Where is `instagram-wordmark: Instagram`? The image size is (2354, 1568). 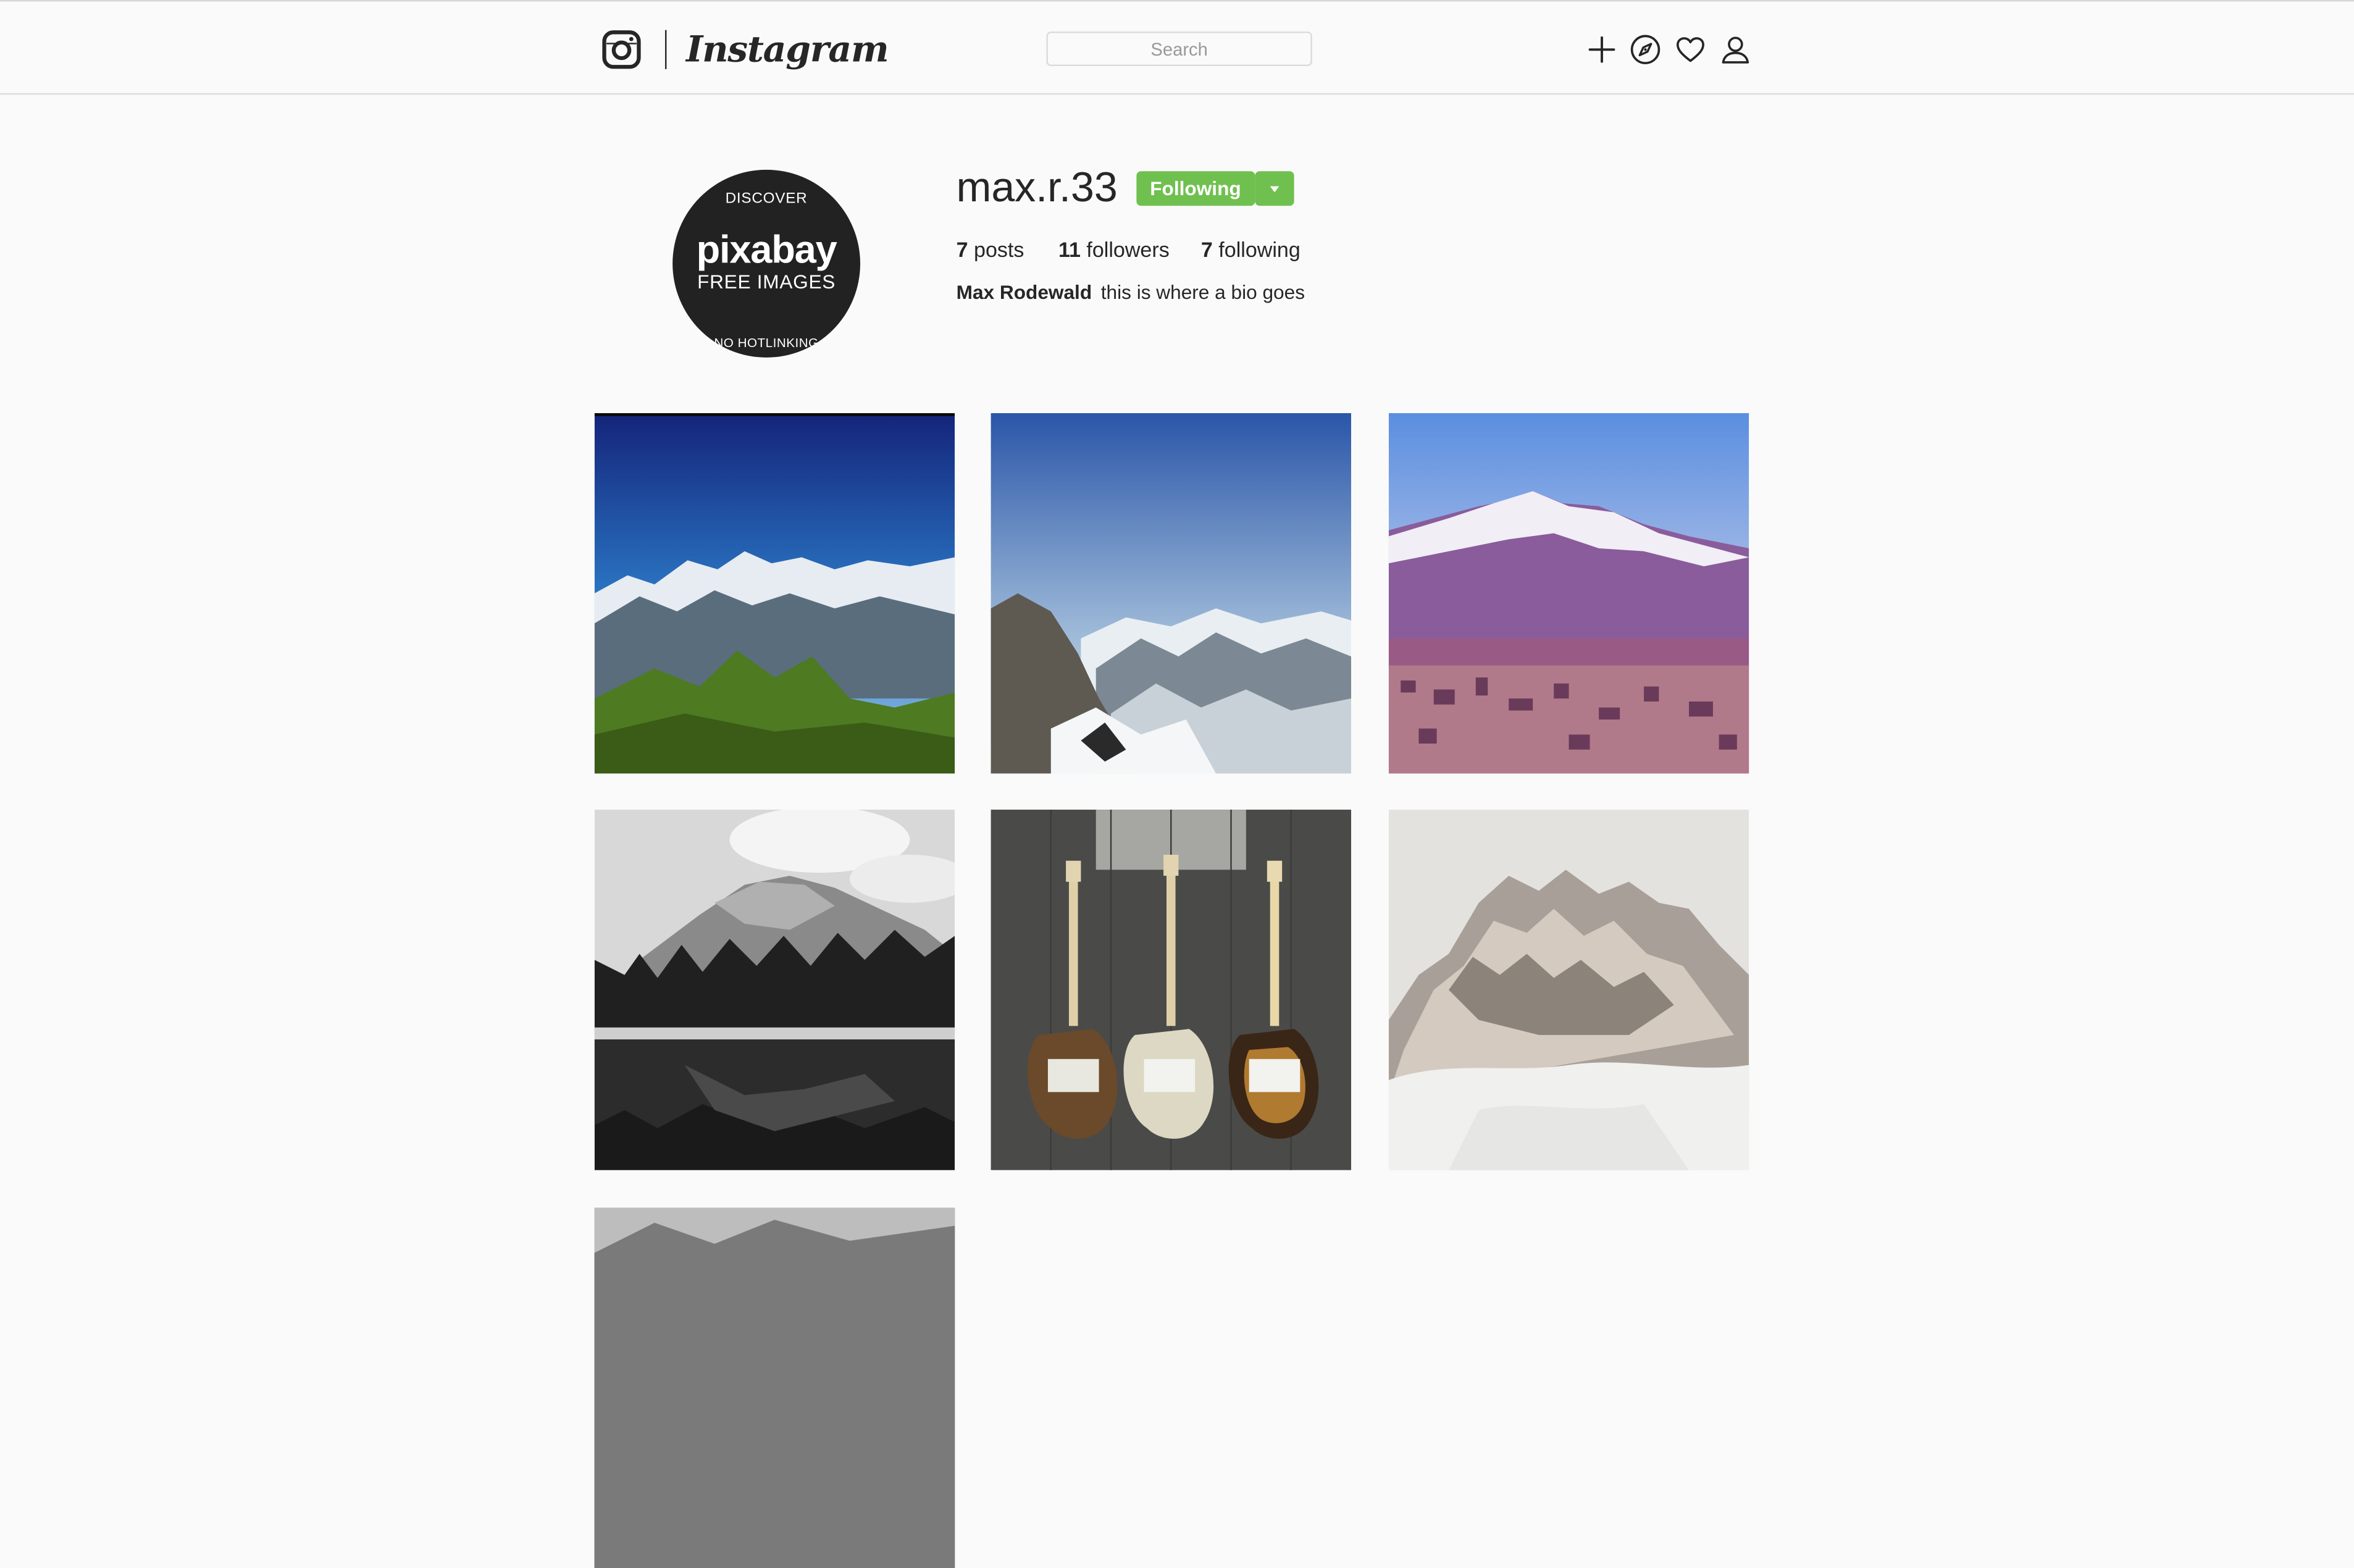
instagram-wordmark: Instagram is located at coordinates (787, 49).